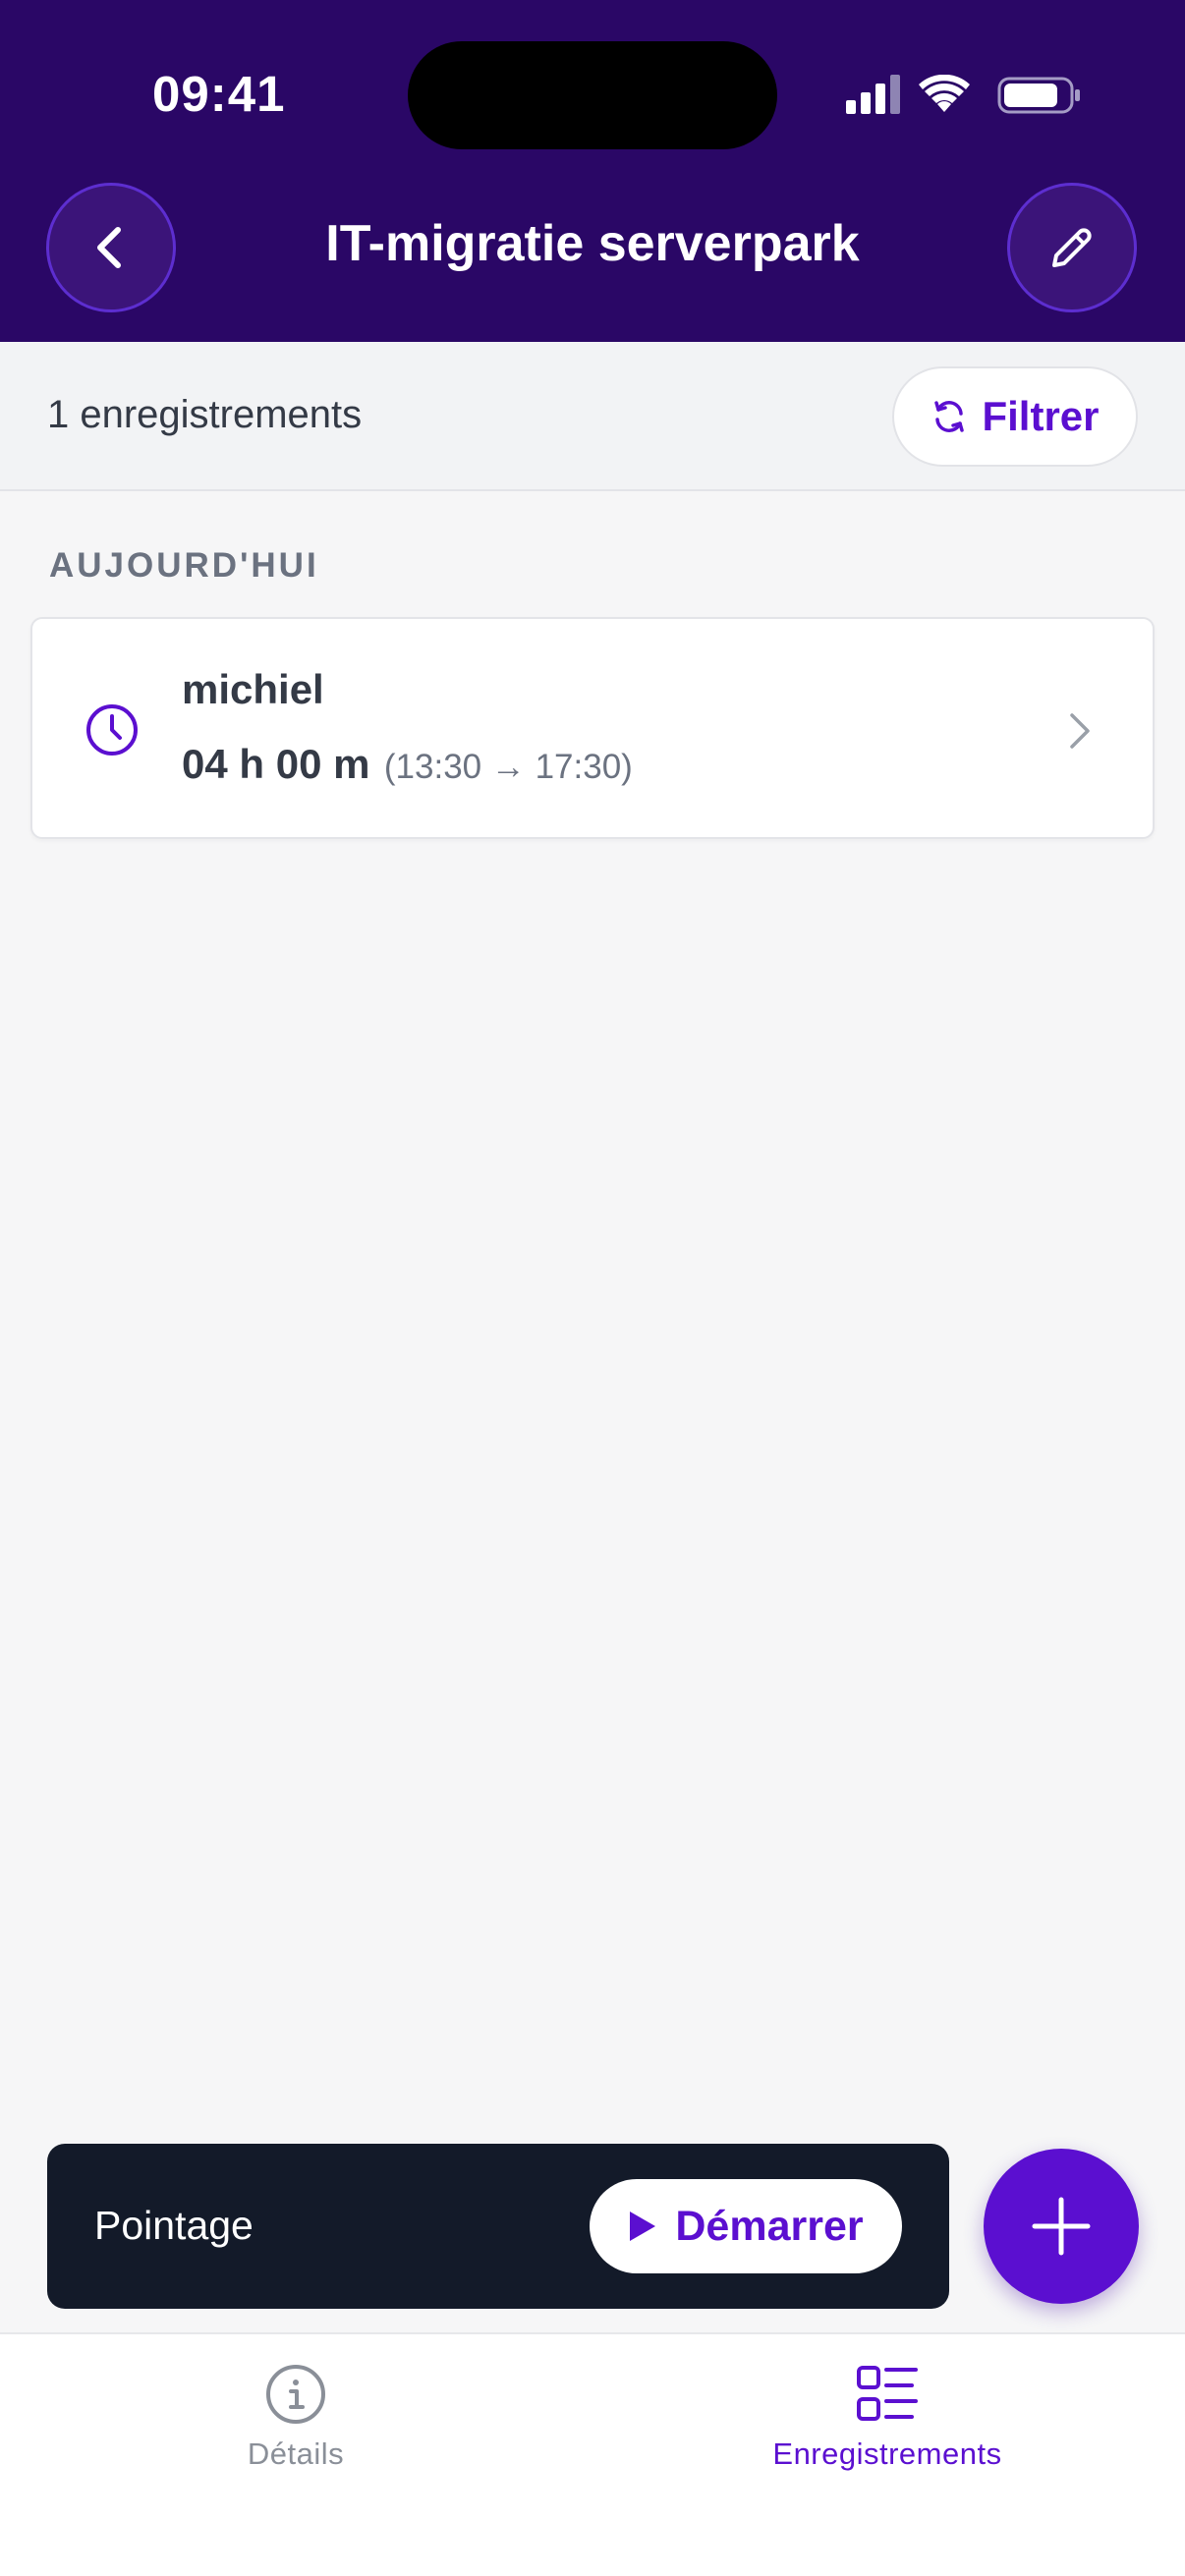  Describe the element at coordinates (592, 728) in the screenshot. I see `list-item: michiel 04 h 00 m (13:30 → 17:30)` at that location.